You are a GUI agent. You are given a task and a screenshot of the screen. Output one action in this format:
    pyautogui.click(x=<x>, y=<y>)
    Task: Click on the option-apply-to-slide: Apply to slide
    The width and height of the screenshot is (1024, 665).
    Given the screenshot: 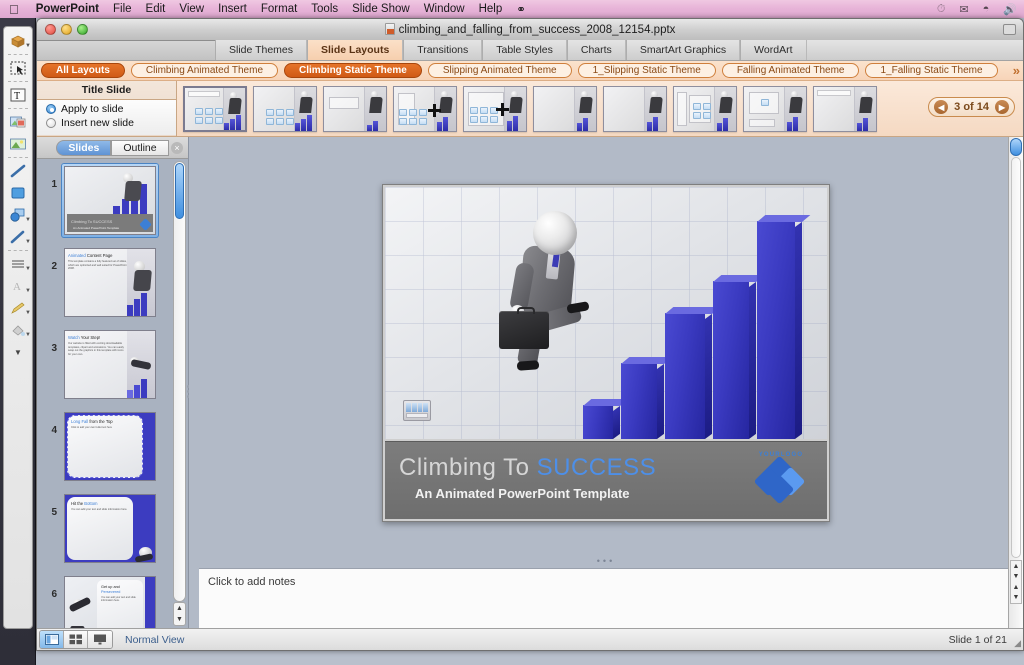 What is the action you would take?
    pyautogui.click(x=111, y=109)
    